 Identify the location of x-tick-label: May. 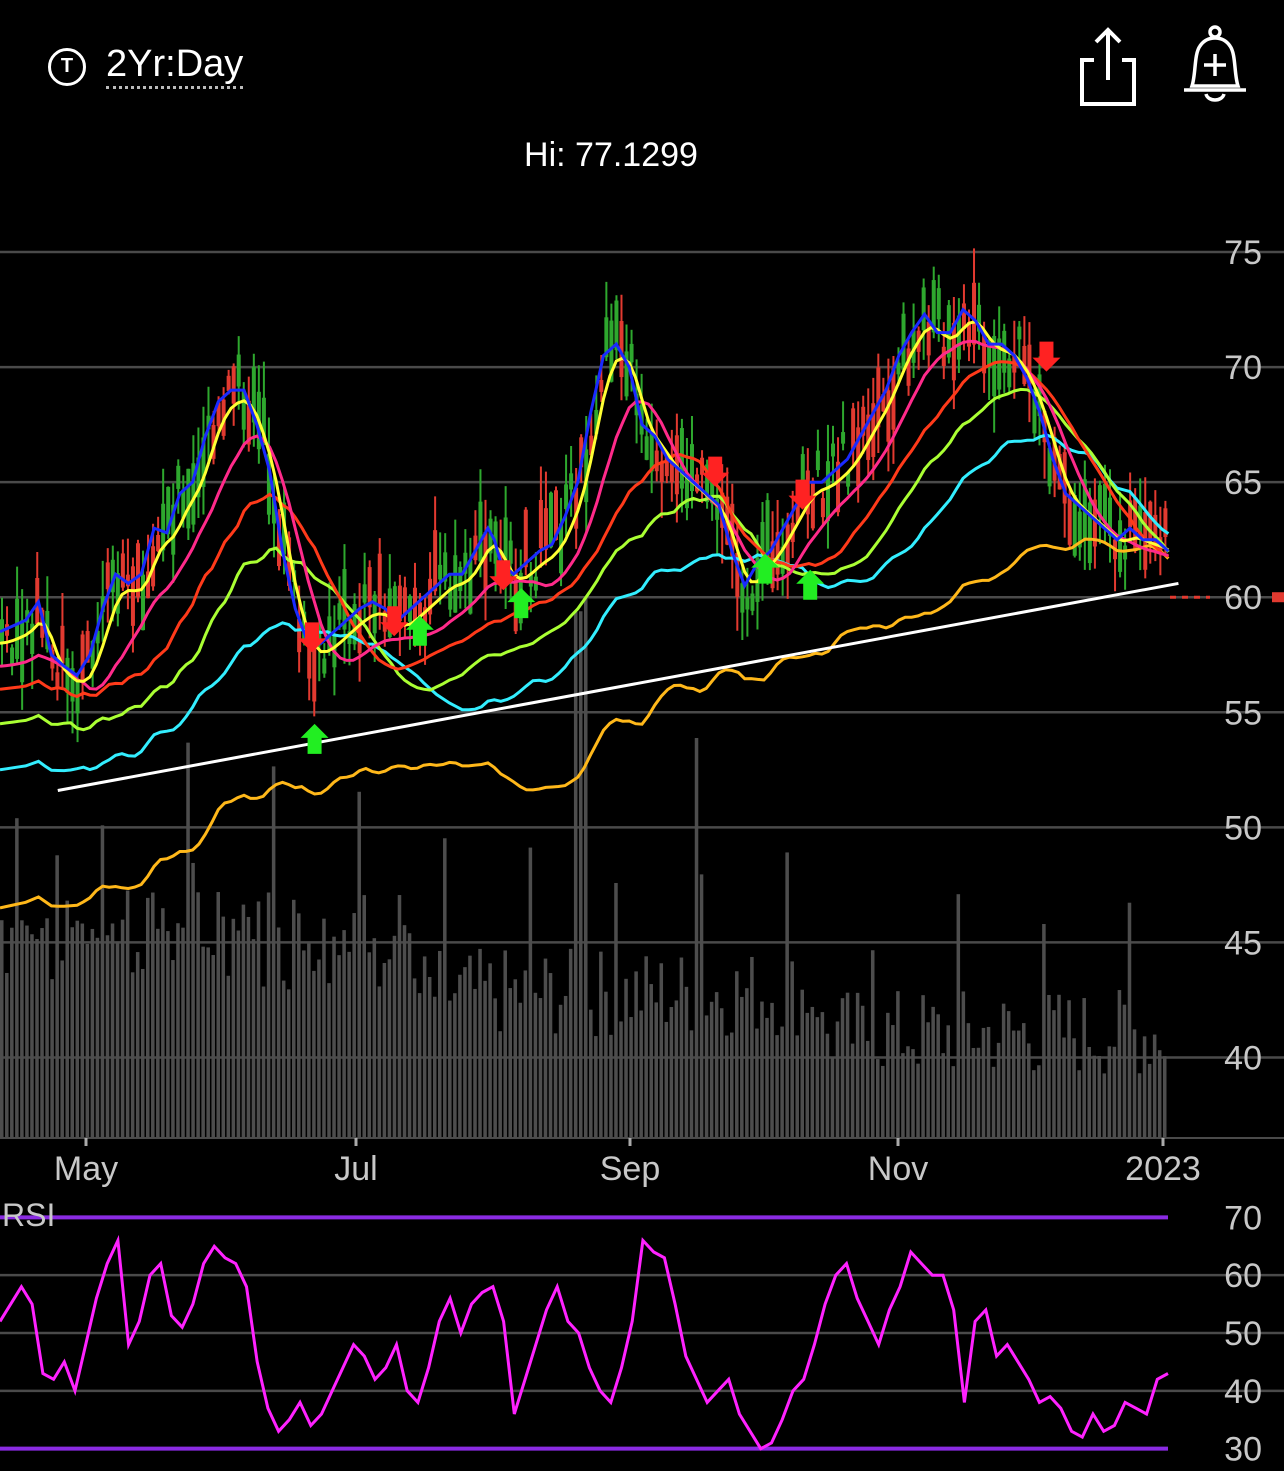
(86, 1169).